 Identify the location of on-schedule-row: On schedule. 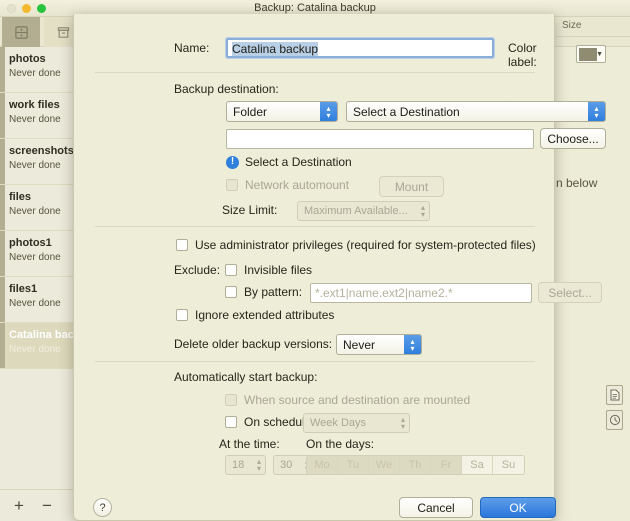
(268, 422).